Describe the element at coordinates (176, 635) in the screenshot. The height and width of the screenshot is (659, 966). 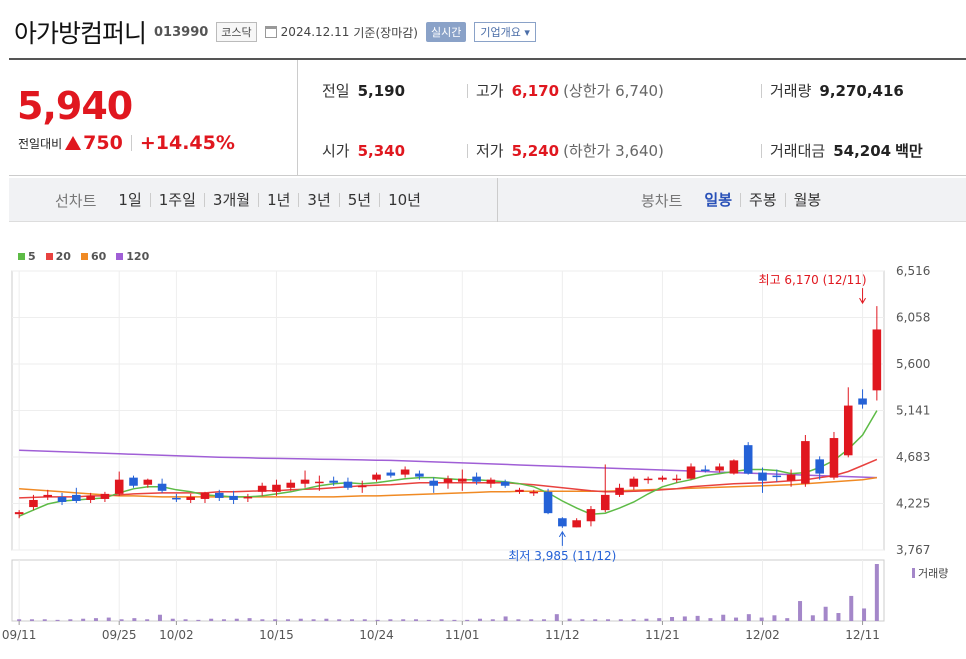
I see `x-tick-label: 10/02` at that location.